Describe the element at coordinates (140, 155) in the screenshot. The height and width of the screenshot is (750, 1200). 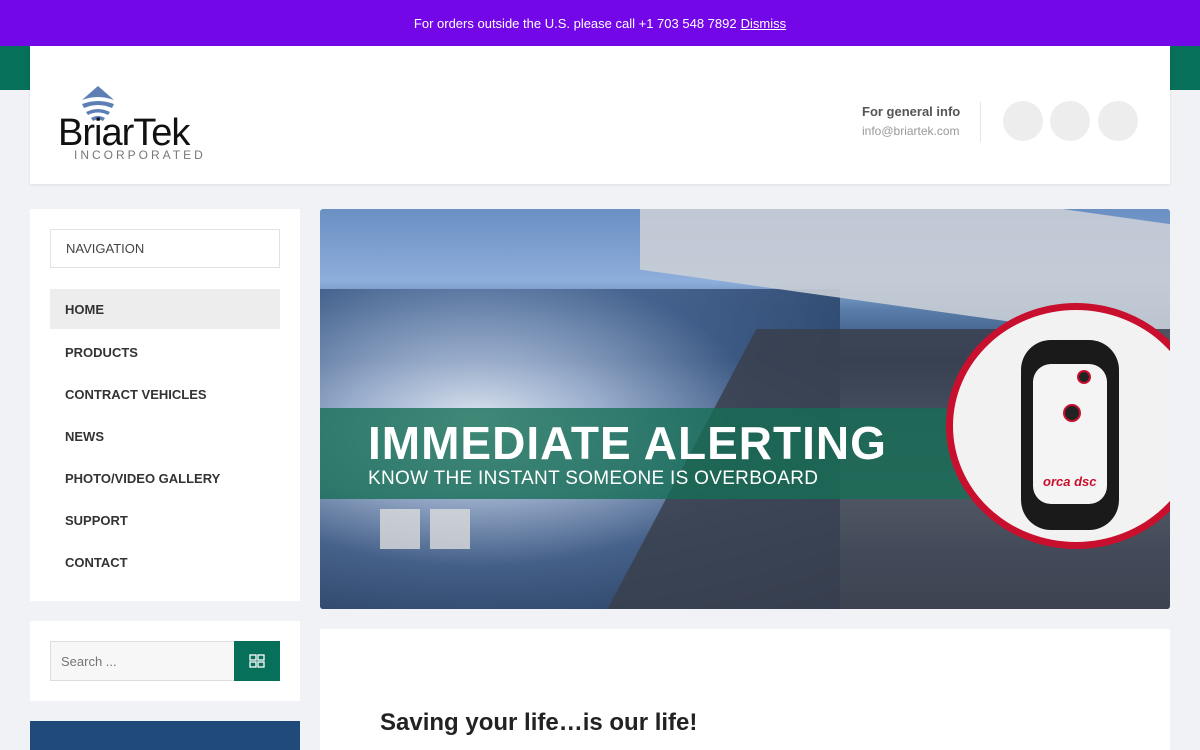
I see `logo-subtitle: INCORPORATED` at that location.